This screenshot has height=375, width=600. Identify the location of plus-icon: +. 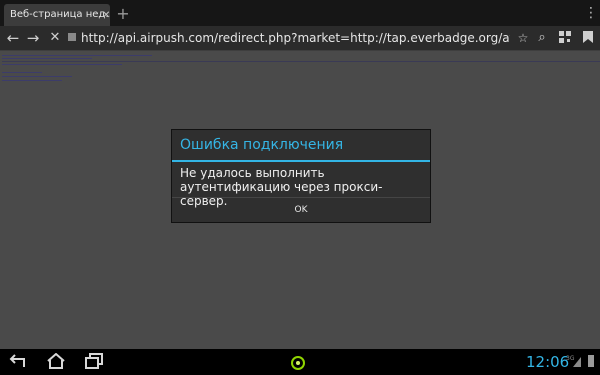
(123, 14).